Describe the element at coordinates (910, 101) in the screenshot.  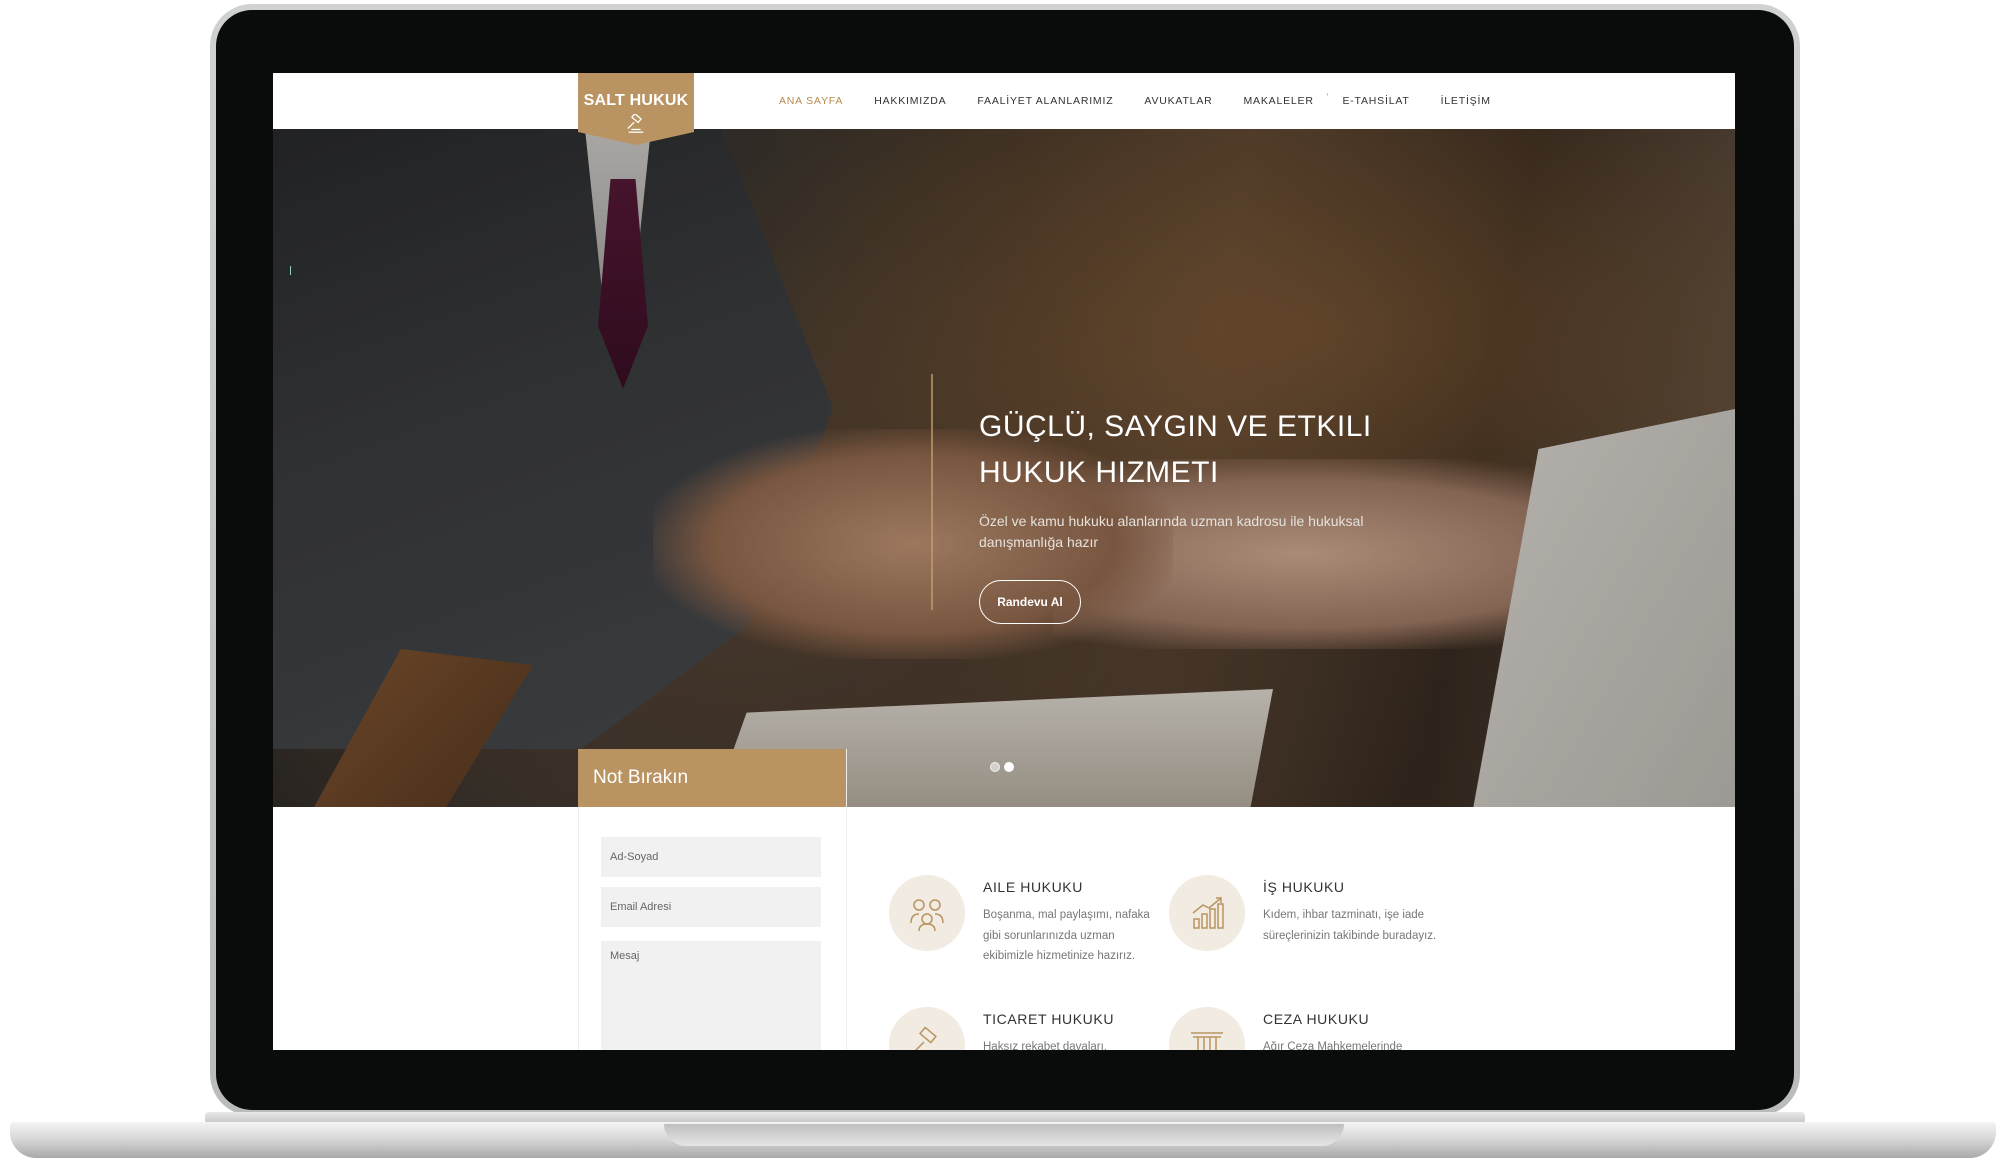
I see `nav-item-hakkimizda: HAKKIMIZDA` at that location.